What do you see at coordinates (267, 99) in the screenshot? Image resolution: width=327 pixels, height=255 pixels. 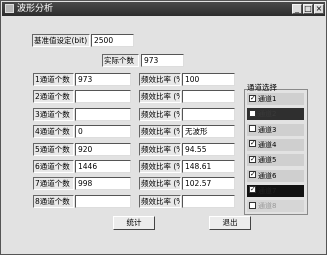 I see `channel-checkbox-label: 通道1` at bounding box center [267, 99].